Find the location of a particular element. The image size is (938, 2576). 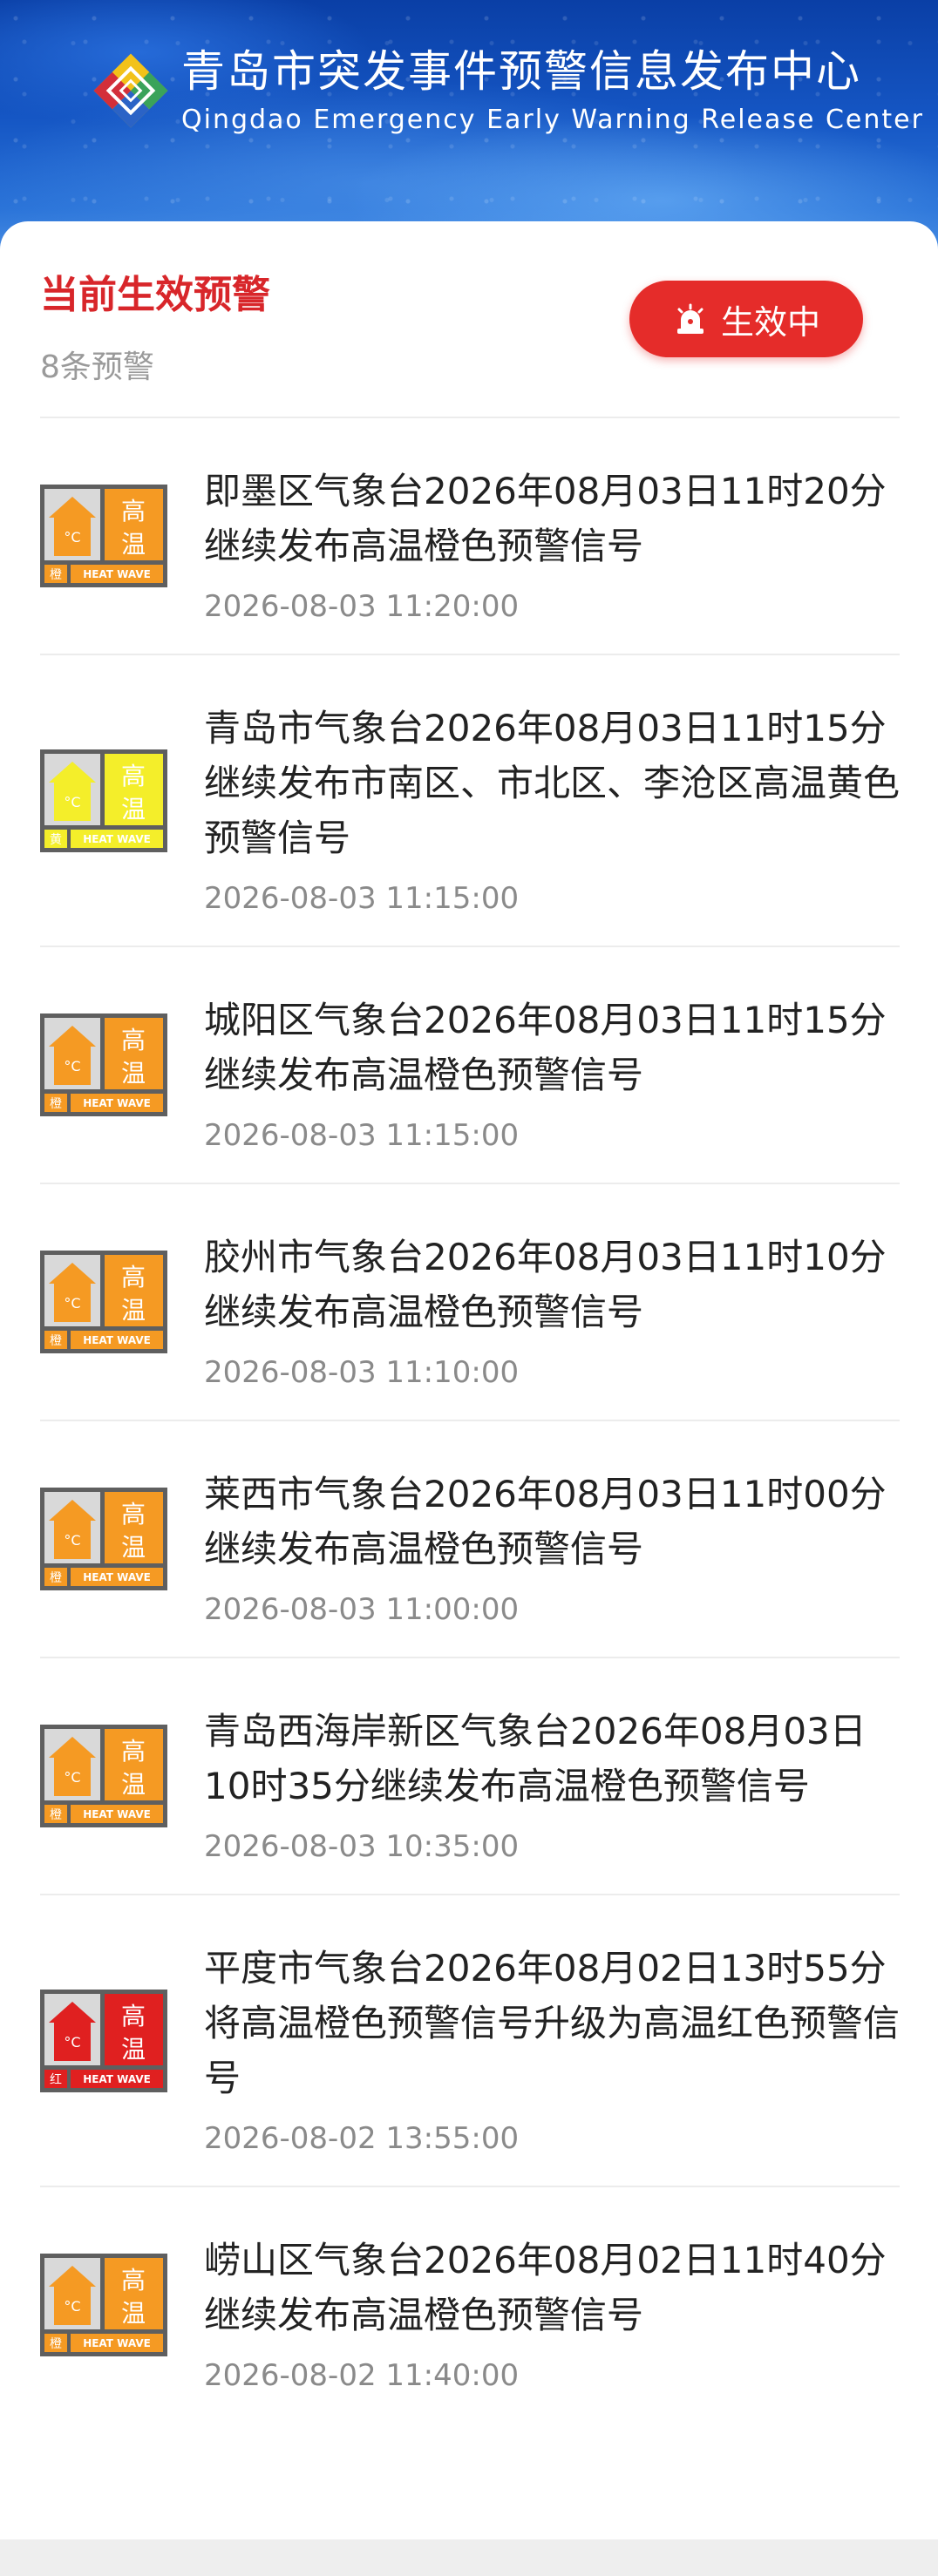

status-button-label: 生效中 is located at coordinates (770, 322).